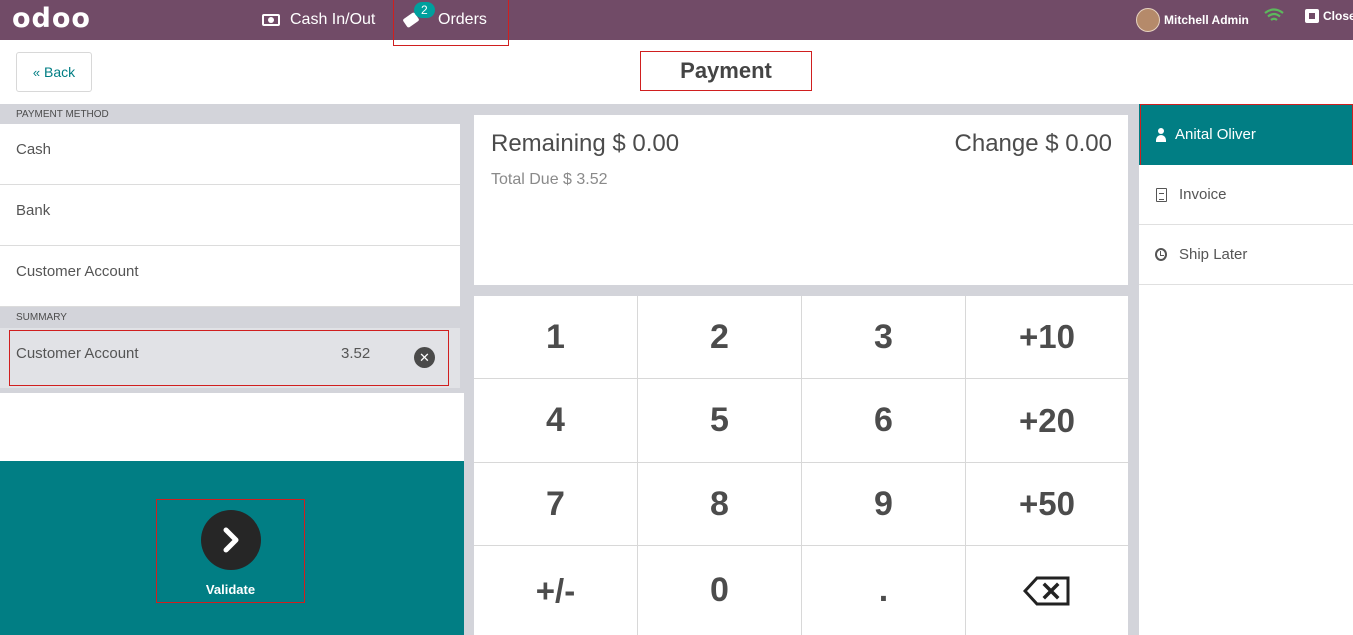  I want to click on total-due: Total Due $ 3.52, so click(549, 179).